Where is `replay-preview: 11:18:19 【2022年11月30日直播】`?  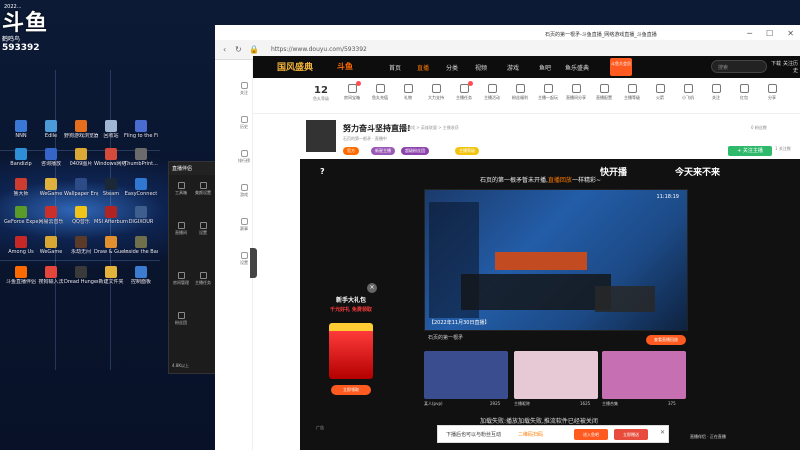
replay-preview: 11:18:19 【2022年11月30日直播】 is located at coordinates (556, 260).